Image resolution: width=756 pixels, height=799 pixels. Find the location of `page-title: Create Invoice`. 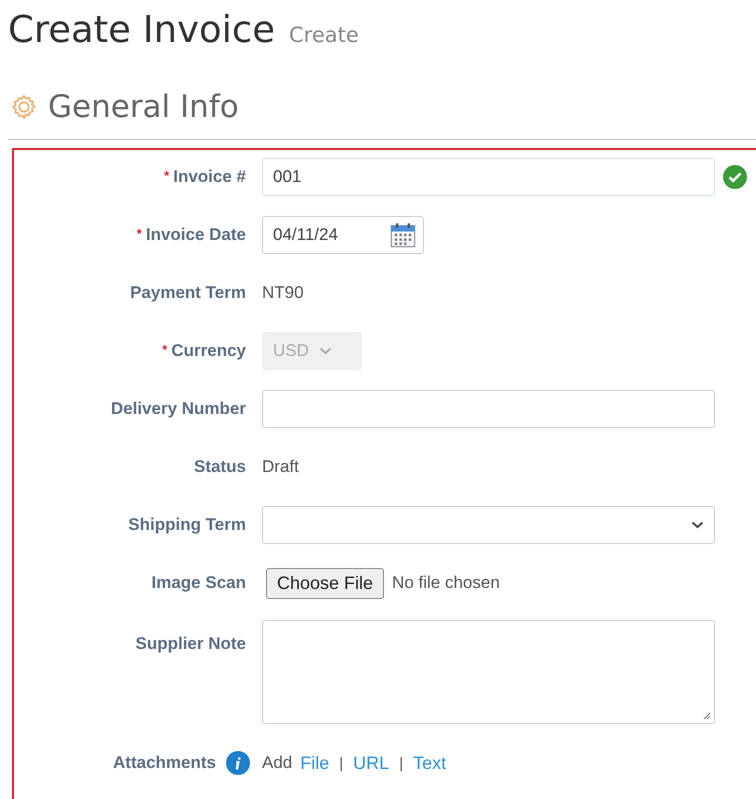

page-title: Create Invoice is located at coordinates (141, 29).